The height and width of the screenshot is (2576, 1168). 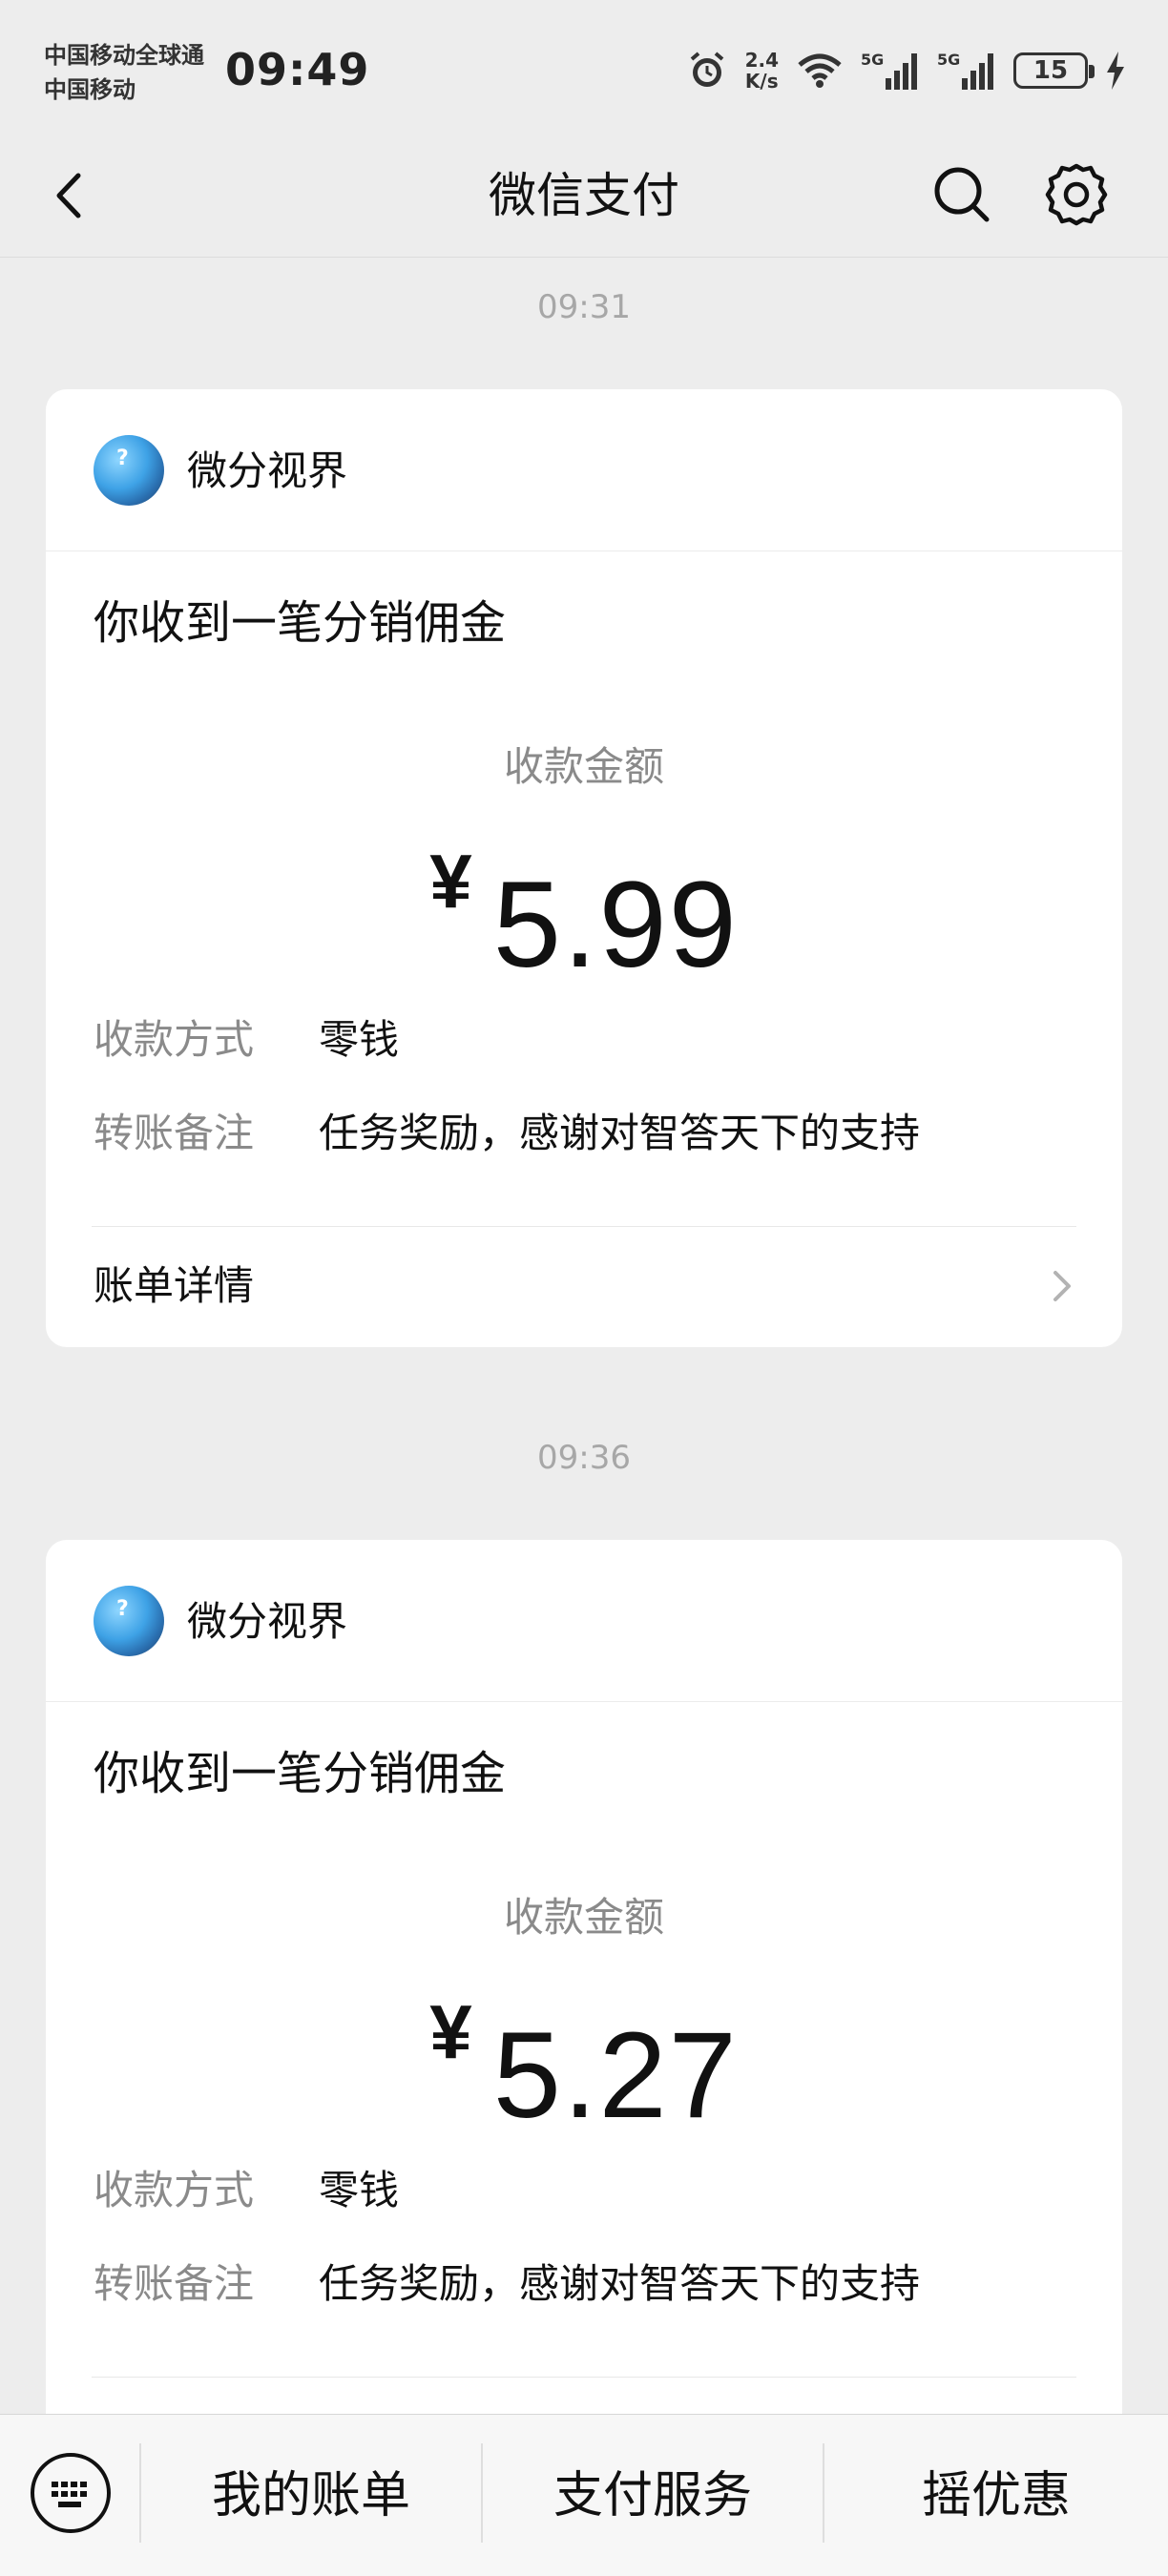 I want to click on alarm-icon, so click(x=707, y=69).